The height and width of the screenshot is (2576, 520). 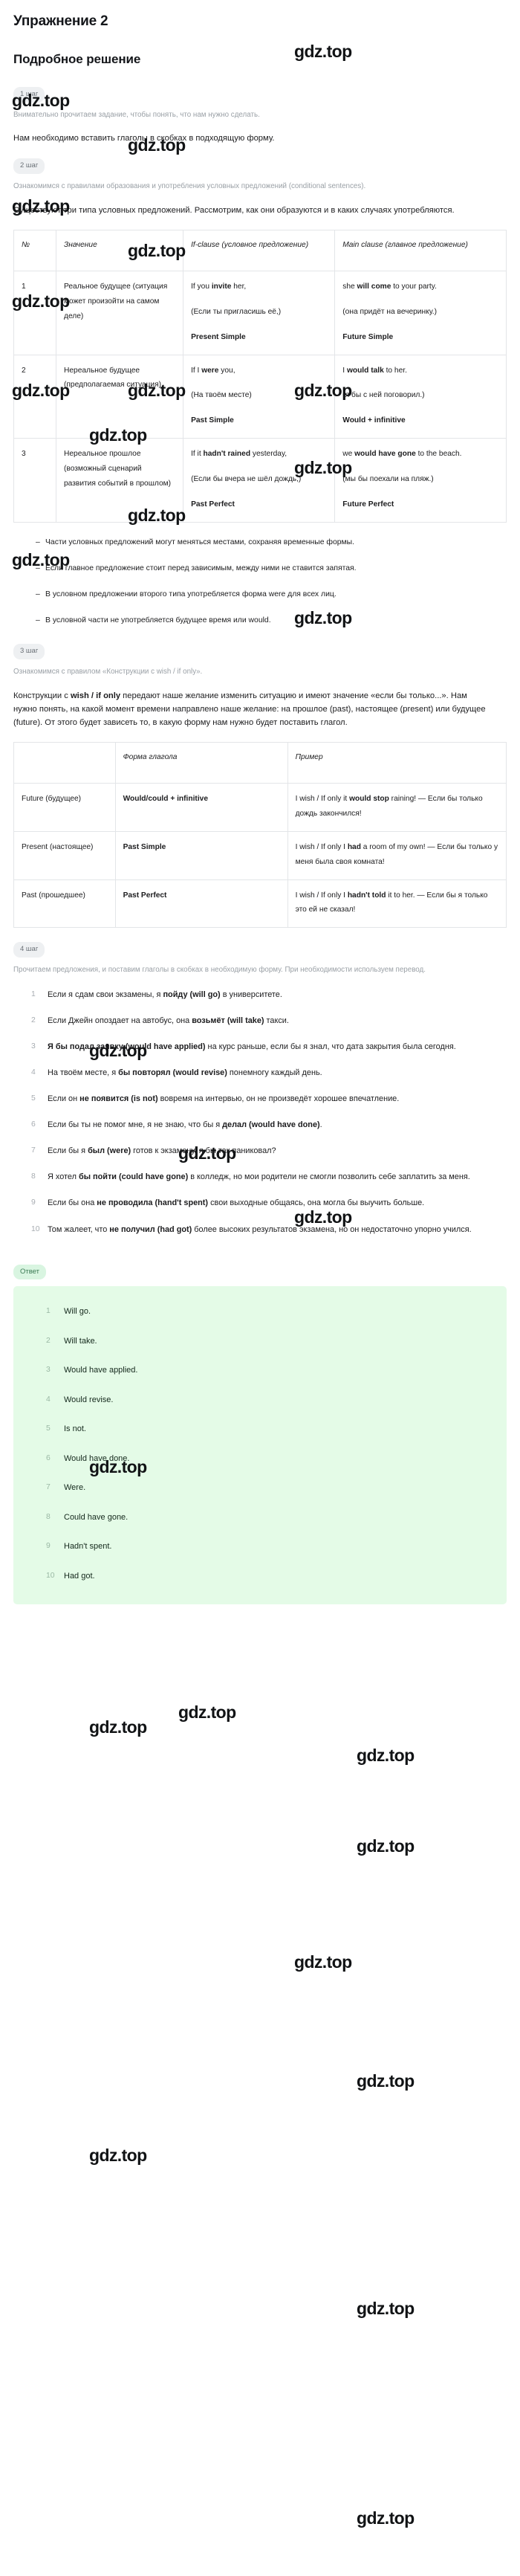 I want to click on if-clause-text-post: yesterday,, so click(x=269, y=454).